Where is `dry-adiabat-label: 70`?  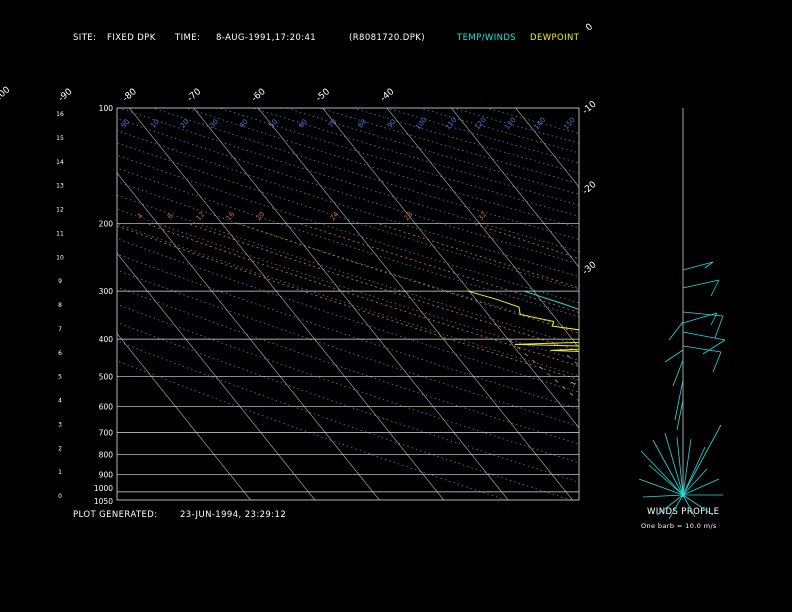
dry-adiabat-label: 70 is located at coordinates (333, 124).